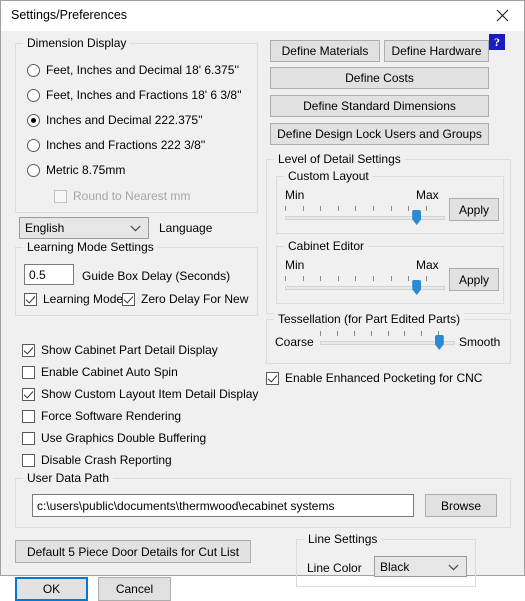  Describe the element at coordinates (51, 589) in the screenshot. I see `ok-button: OK` at that location.